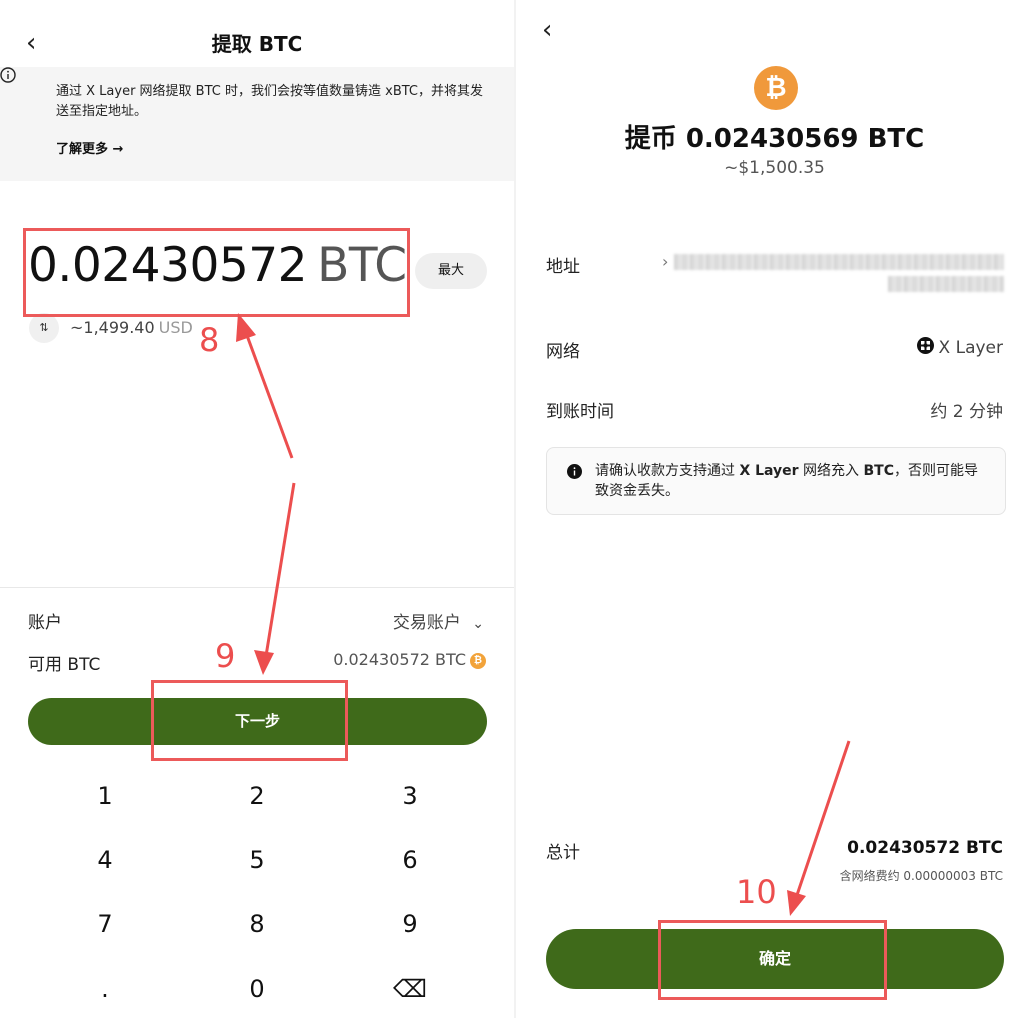 The image size is (1033, 1018). Describe the element at coordinates (478, 624) in the screenshot. I see `chevron-down-icon: ⌄` at that location.